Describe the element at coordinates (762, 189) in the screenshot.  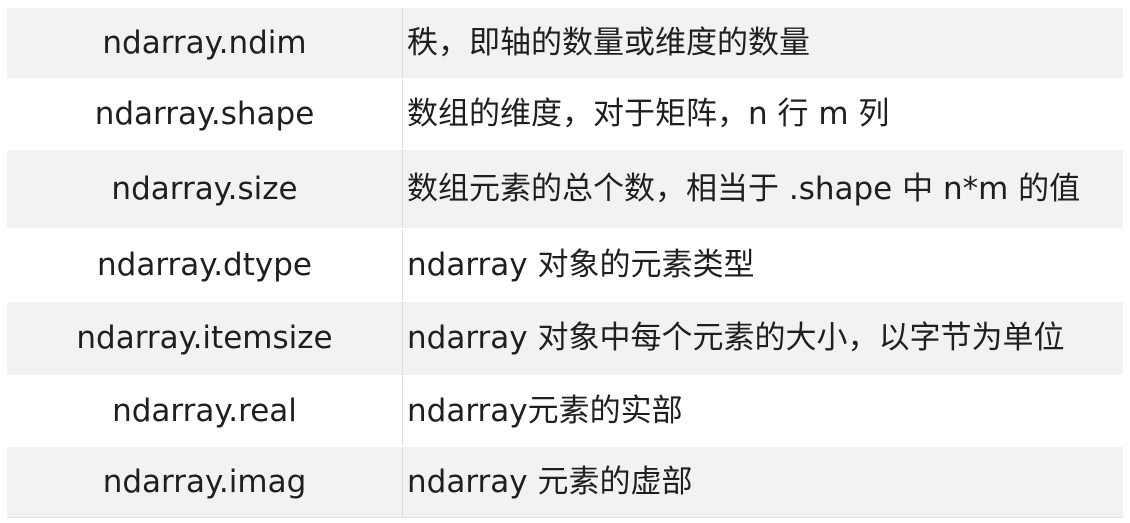
I see `attribute-description: 数组元素的总个数，相当于 .shape 中 n*m 的值` at that location.